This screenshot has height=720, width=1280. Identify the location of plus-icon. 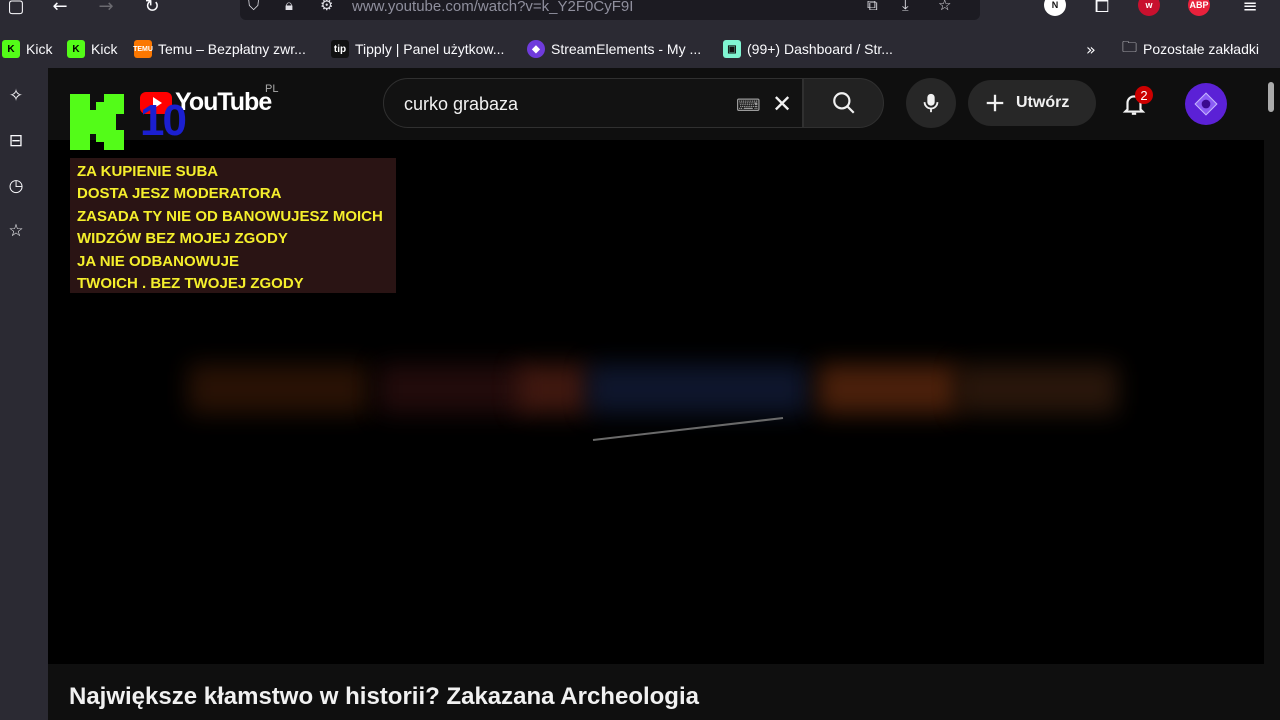
(995, 103).